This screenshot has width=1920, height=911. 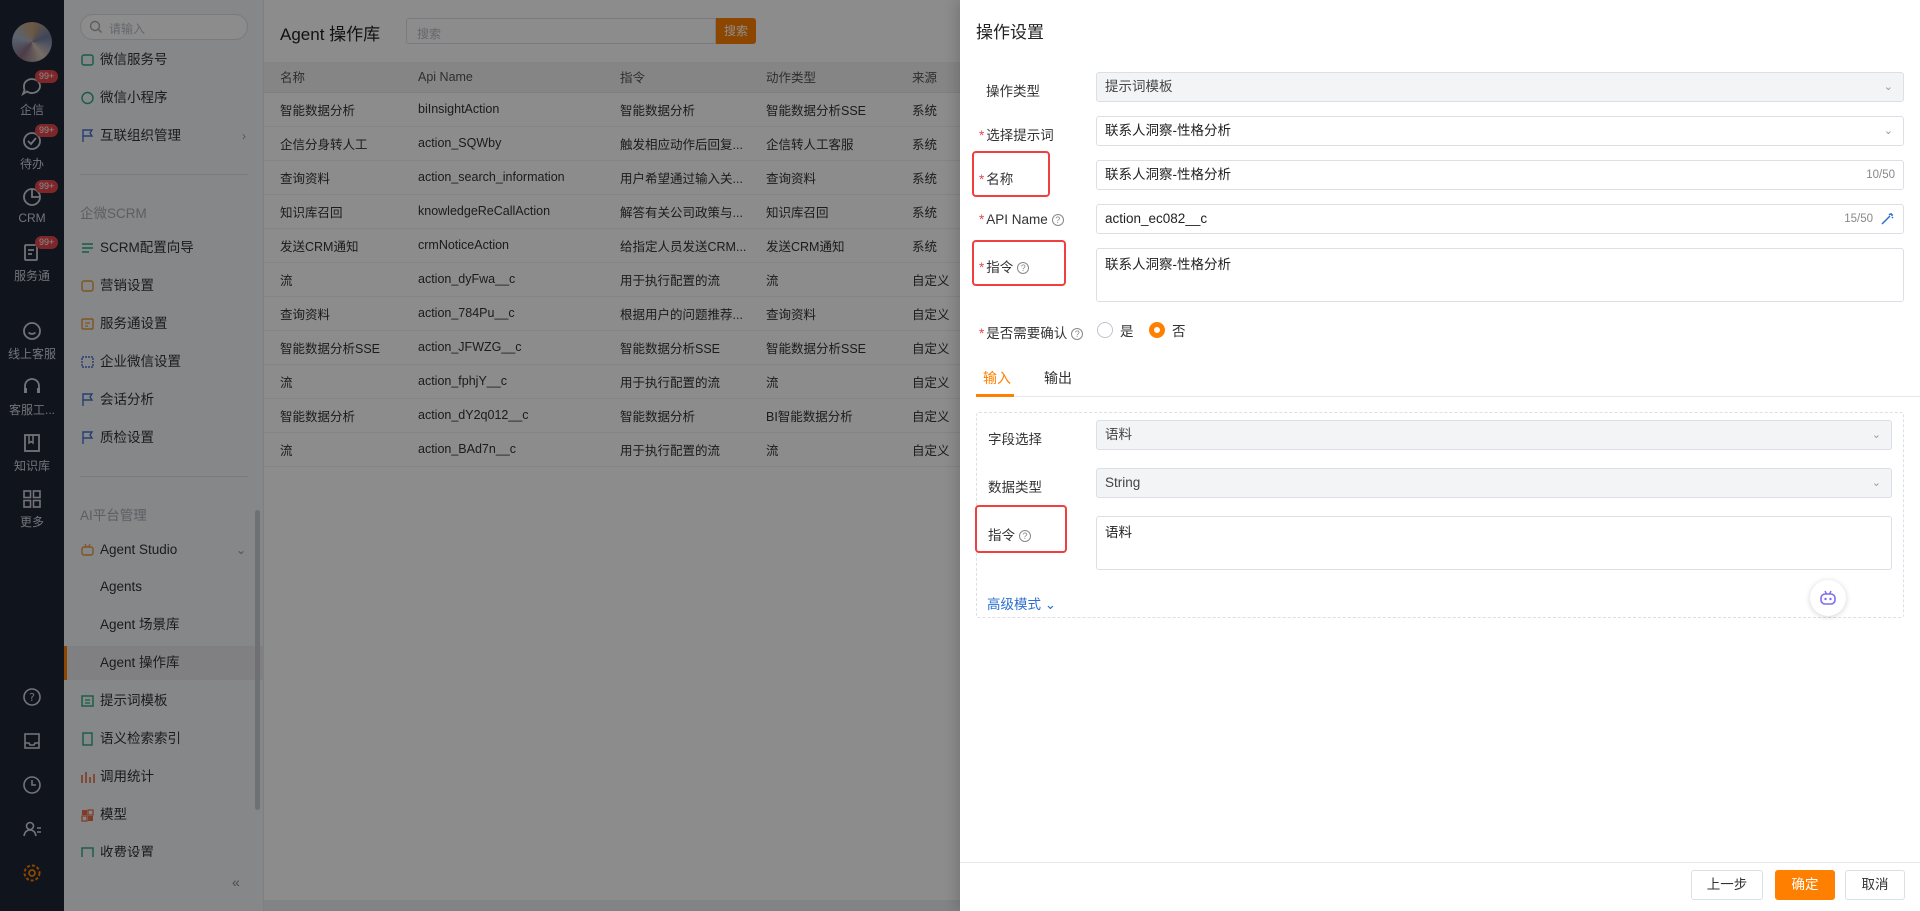 I want to click on data-type-label: 数据类型, so click(x=1015, y=487).